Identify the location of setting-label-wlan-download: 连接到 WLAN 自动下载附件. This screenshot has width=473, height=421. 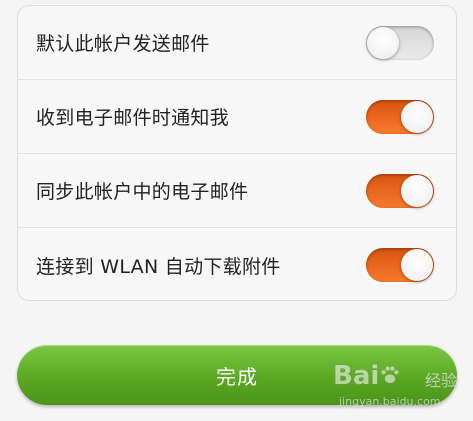
(158, 266).